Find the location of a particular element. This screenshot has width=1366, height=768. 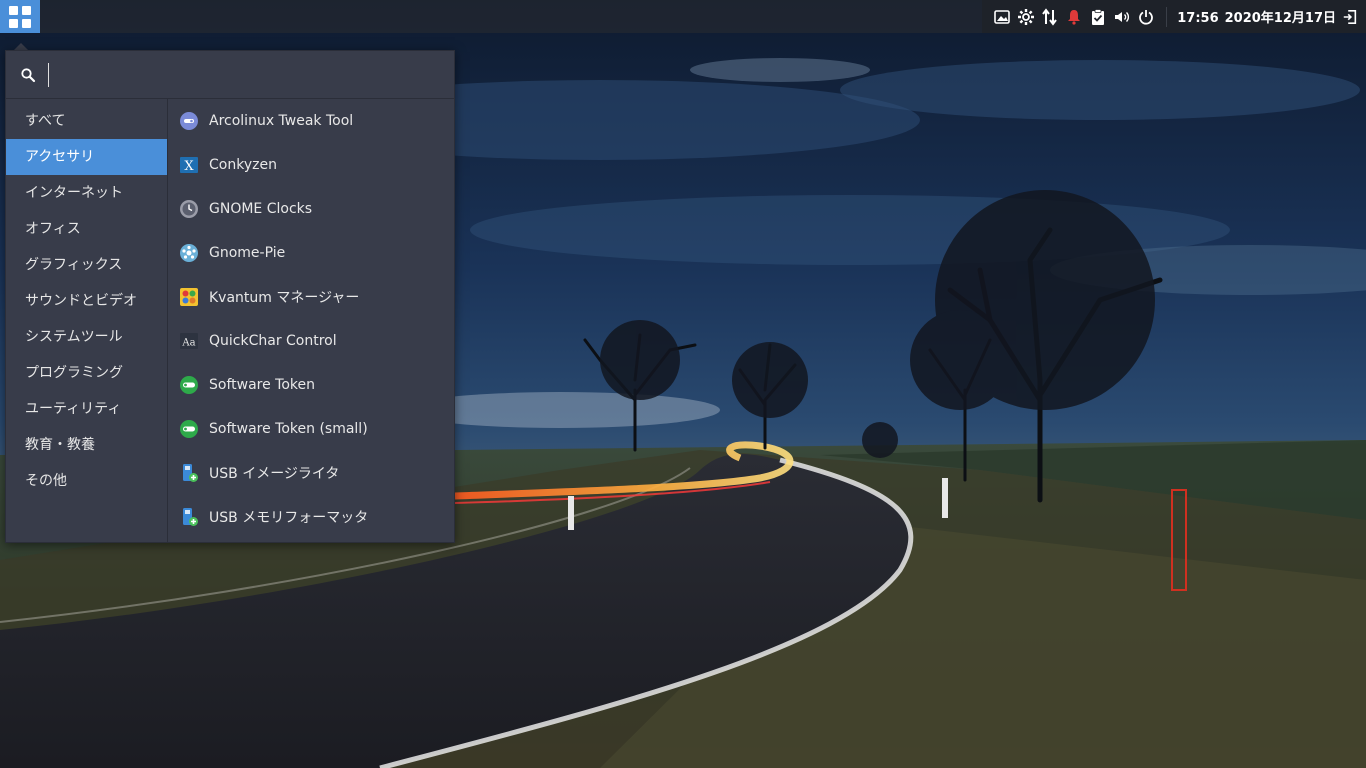

power-icon is located at coordinates (1146, 17).